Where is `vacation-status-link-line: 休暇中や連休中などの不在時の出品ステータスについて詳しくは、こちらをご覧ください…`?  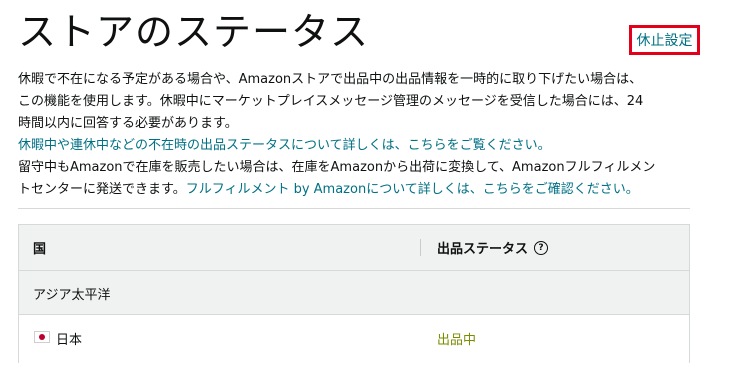 vacation-status-link-line: 休暇中や連休中などの不在時の出品ステータスについて詳しくは、こちらをご覧ください… is located at coordinates (358, 146).